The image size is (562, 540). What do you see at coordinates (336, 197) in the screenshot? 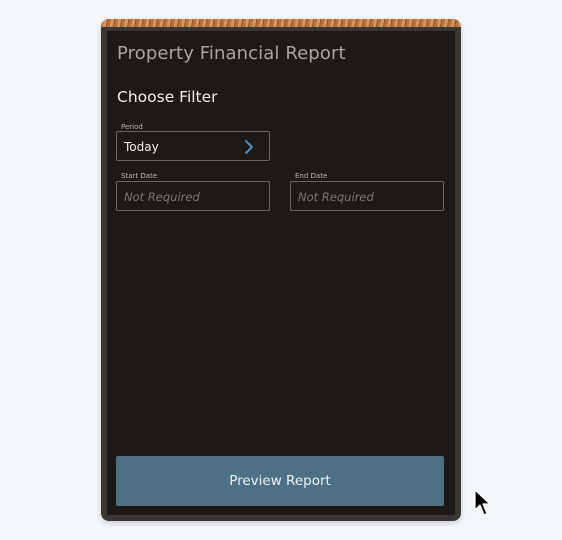
I see `end-date-placeholder: Not Required` at bounding box center [336, 197].